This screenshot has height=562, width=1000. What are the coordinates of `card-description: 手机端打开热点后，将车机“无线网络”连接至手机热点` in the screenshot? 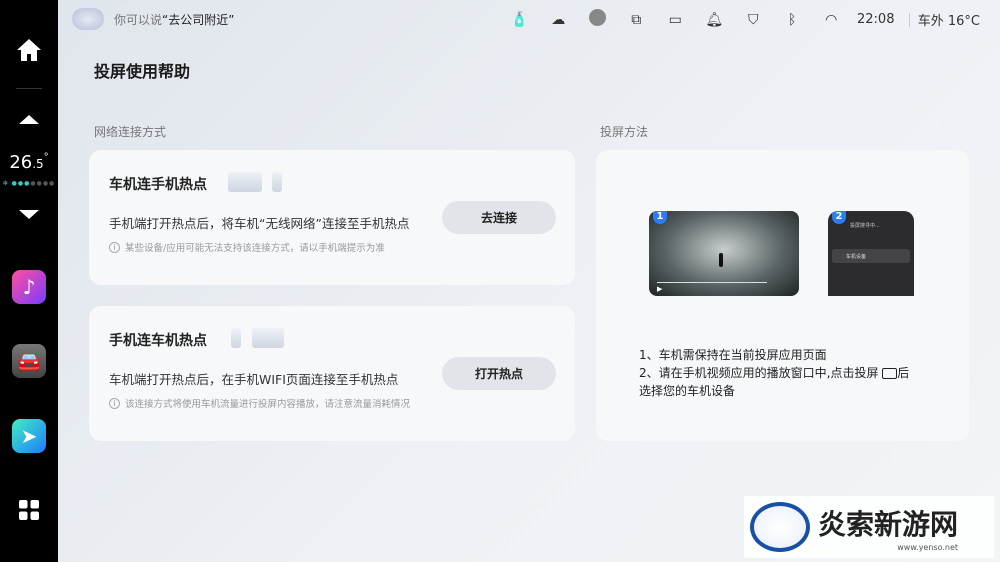 It's located at (259, 223).